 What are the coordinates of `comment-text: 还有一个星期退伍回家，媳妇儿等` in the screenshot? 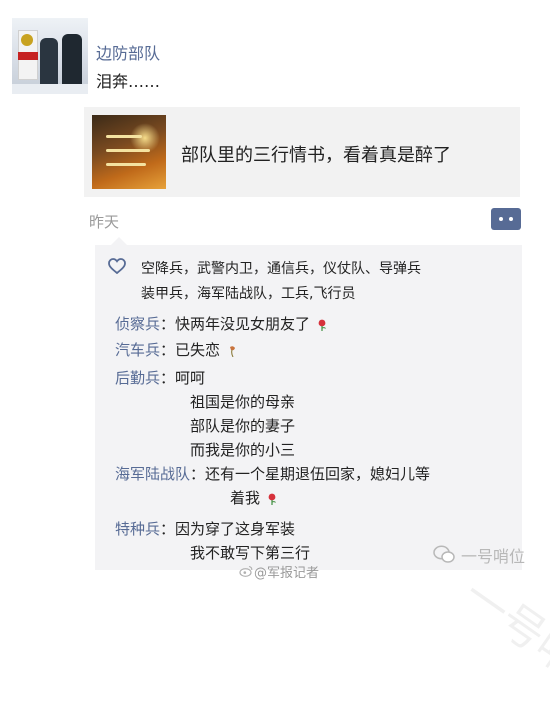 It's located at (318, 474).